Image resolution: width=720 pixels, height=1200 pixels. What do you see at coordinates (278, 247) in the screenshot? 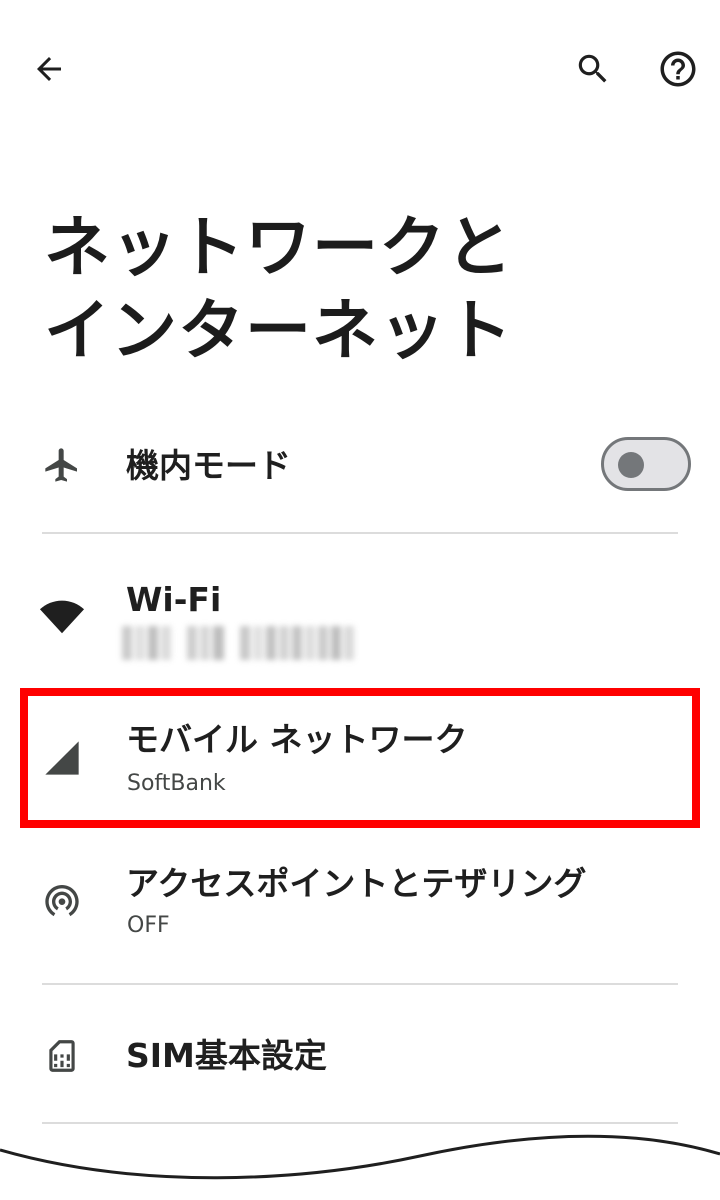
I see `page-title-line1: ネットワークと` at bounding box center [278, 247].